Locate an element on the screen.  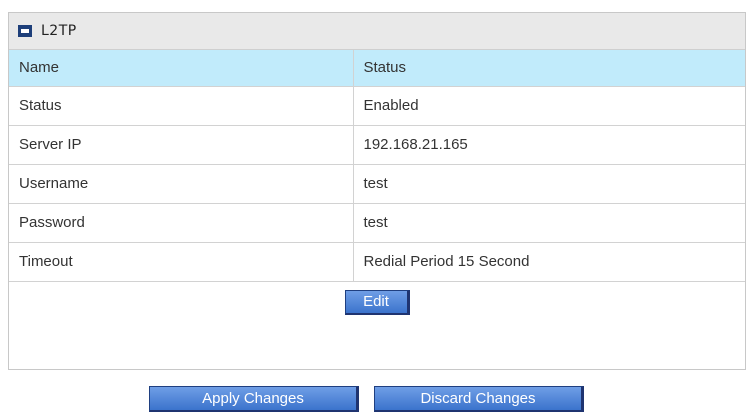
column-header-status: Status is located at coordinates (549, 68).